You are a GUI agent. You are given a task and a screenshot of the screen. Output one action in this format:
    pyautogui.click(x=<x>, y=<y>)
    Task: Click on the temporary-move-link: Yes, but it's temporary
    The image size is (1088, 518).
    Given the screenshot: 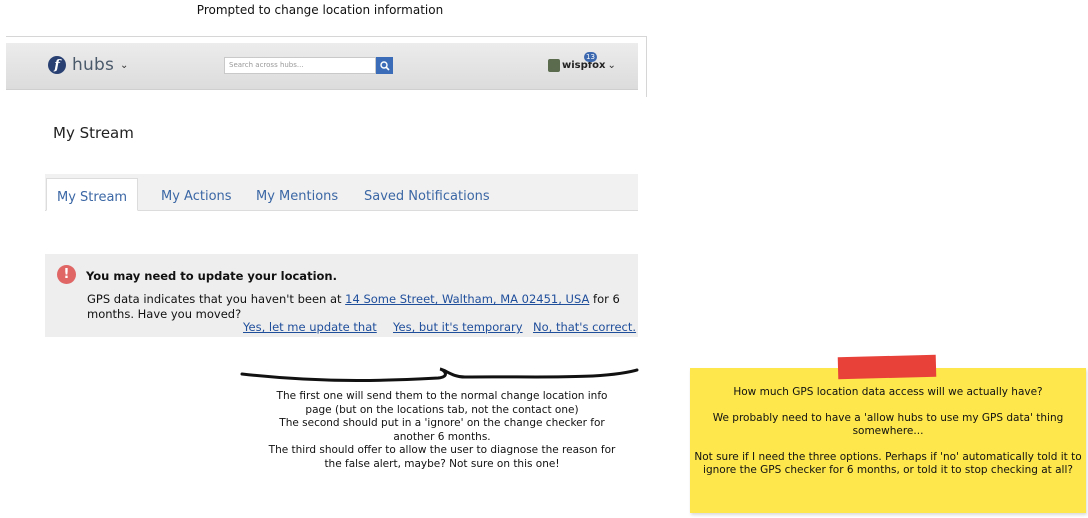 What is the action you would take?
    pyautogui.click(x=458, y=327)
    